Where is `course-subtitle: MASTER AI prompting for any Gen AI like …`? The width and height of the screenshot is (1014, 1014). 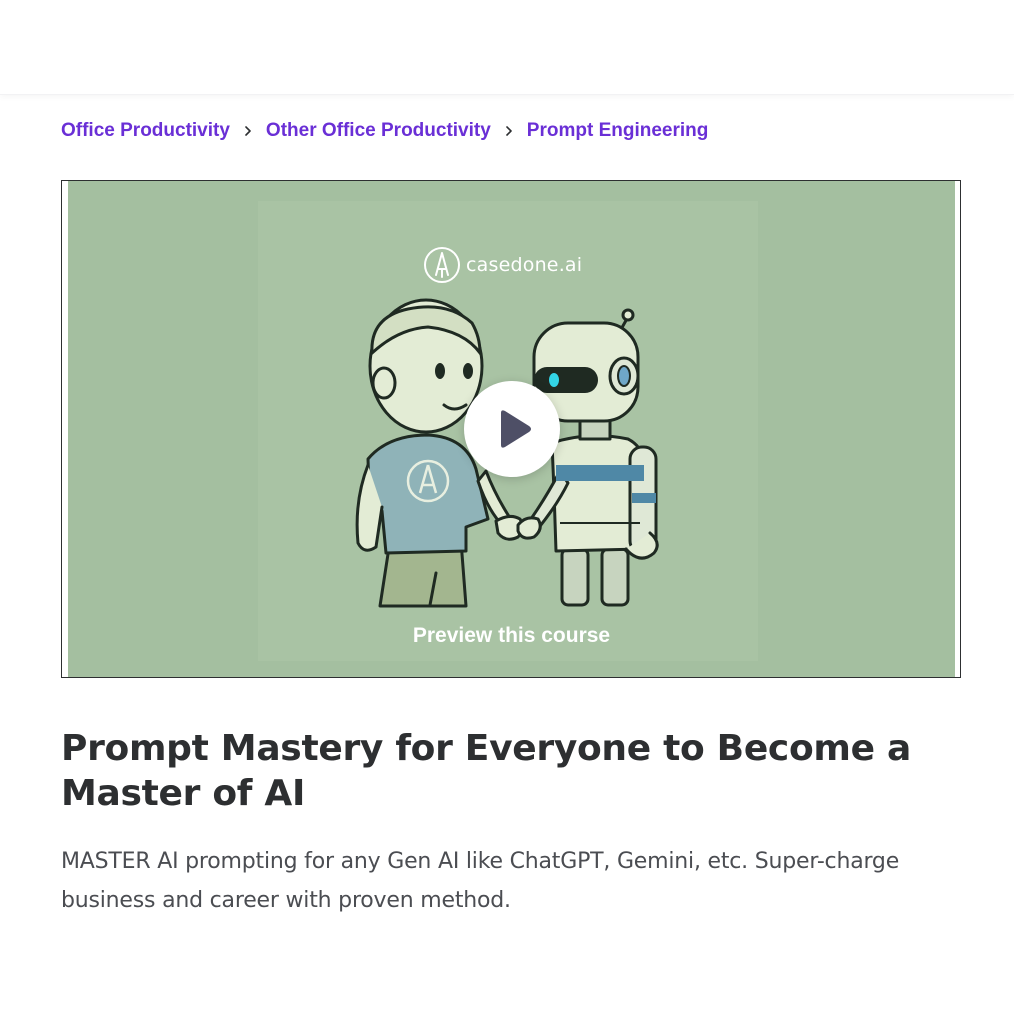 course-subtitle: MASTER AI prompting for any Gen AI like … is located at coordinates (480, 881).